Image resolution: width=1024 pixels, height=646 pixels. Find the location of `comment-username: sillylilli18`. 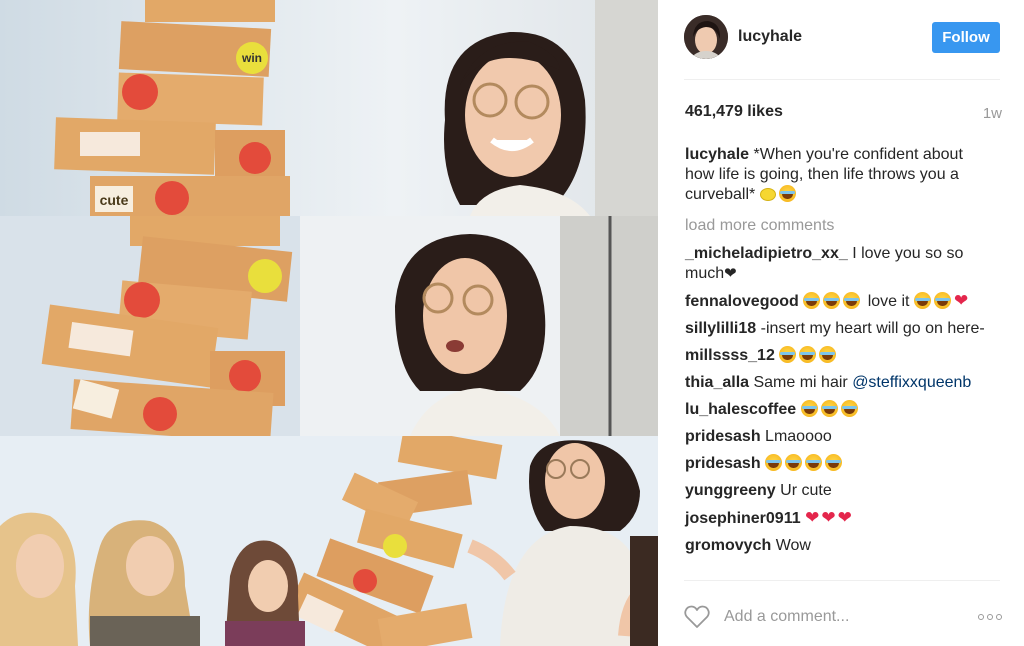

comment-username: sillylilli18 is located at coordinates (720, 328).